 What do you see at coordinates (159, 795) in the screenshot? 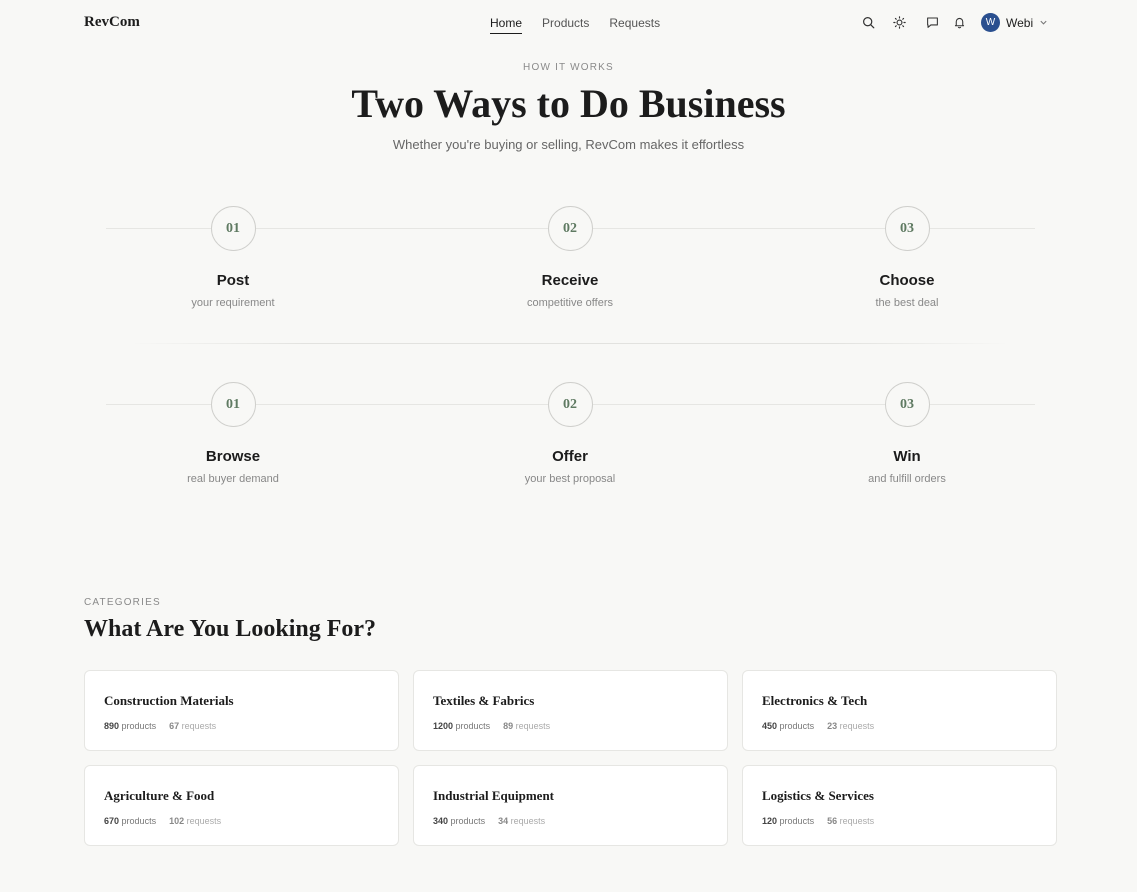
I see `category-name: Agriculture & Food` at bounding box center [159, 795].